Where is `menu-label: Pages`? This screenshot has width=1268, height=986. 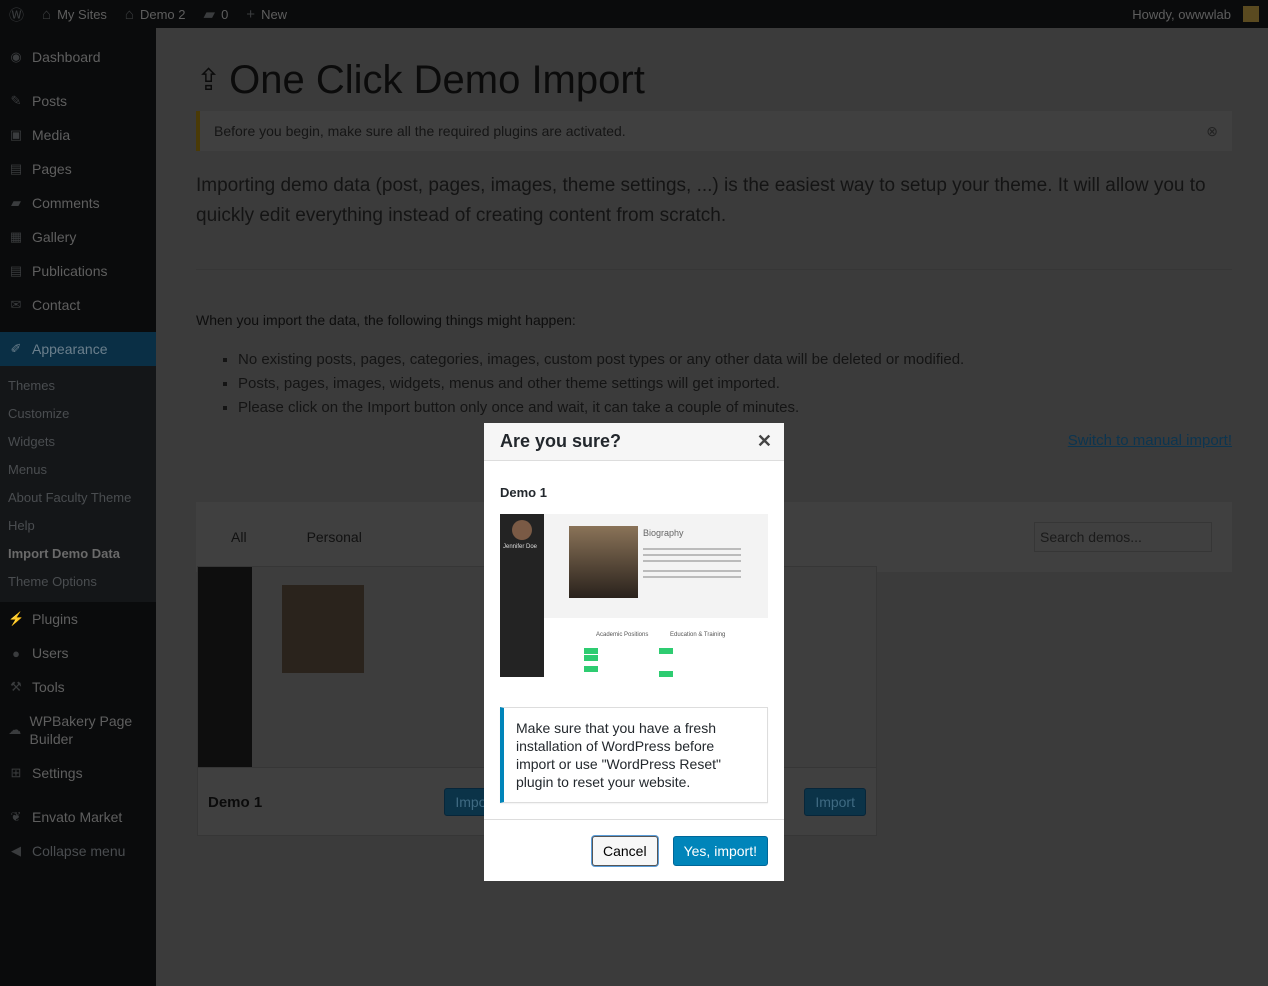
menu-label: Pages is located at coordinates (52, 169).